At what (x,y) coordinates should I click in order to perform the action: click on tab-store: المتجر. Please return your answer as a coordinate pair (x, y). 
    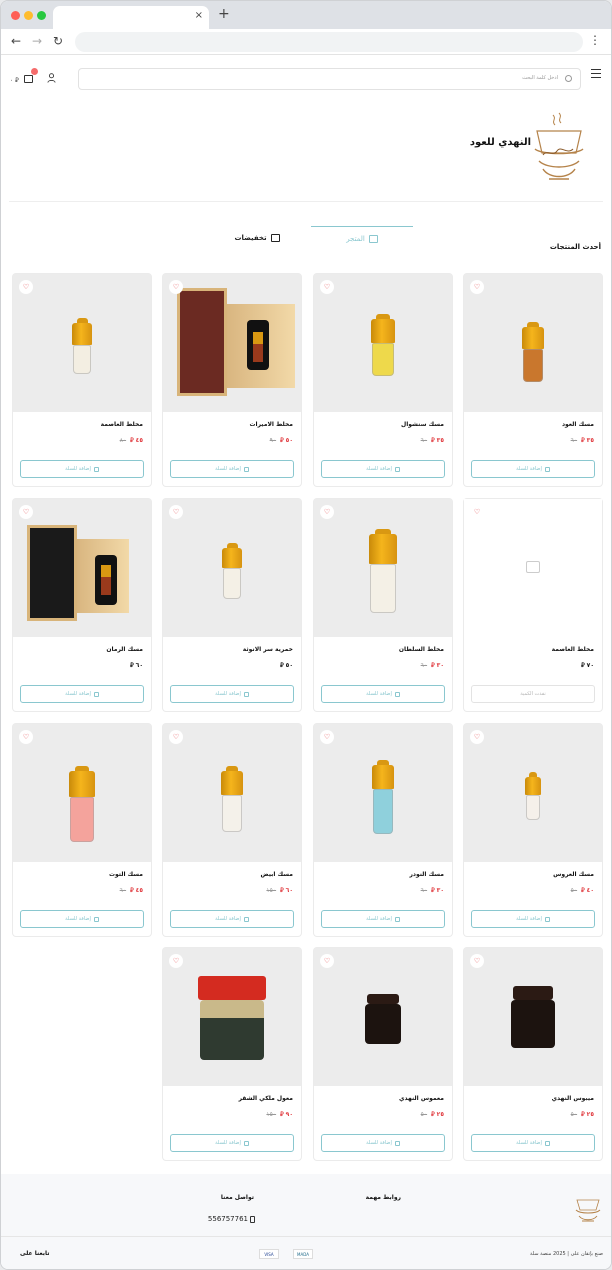
    Looking at the image, I should click on (362, 238).